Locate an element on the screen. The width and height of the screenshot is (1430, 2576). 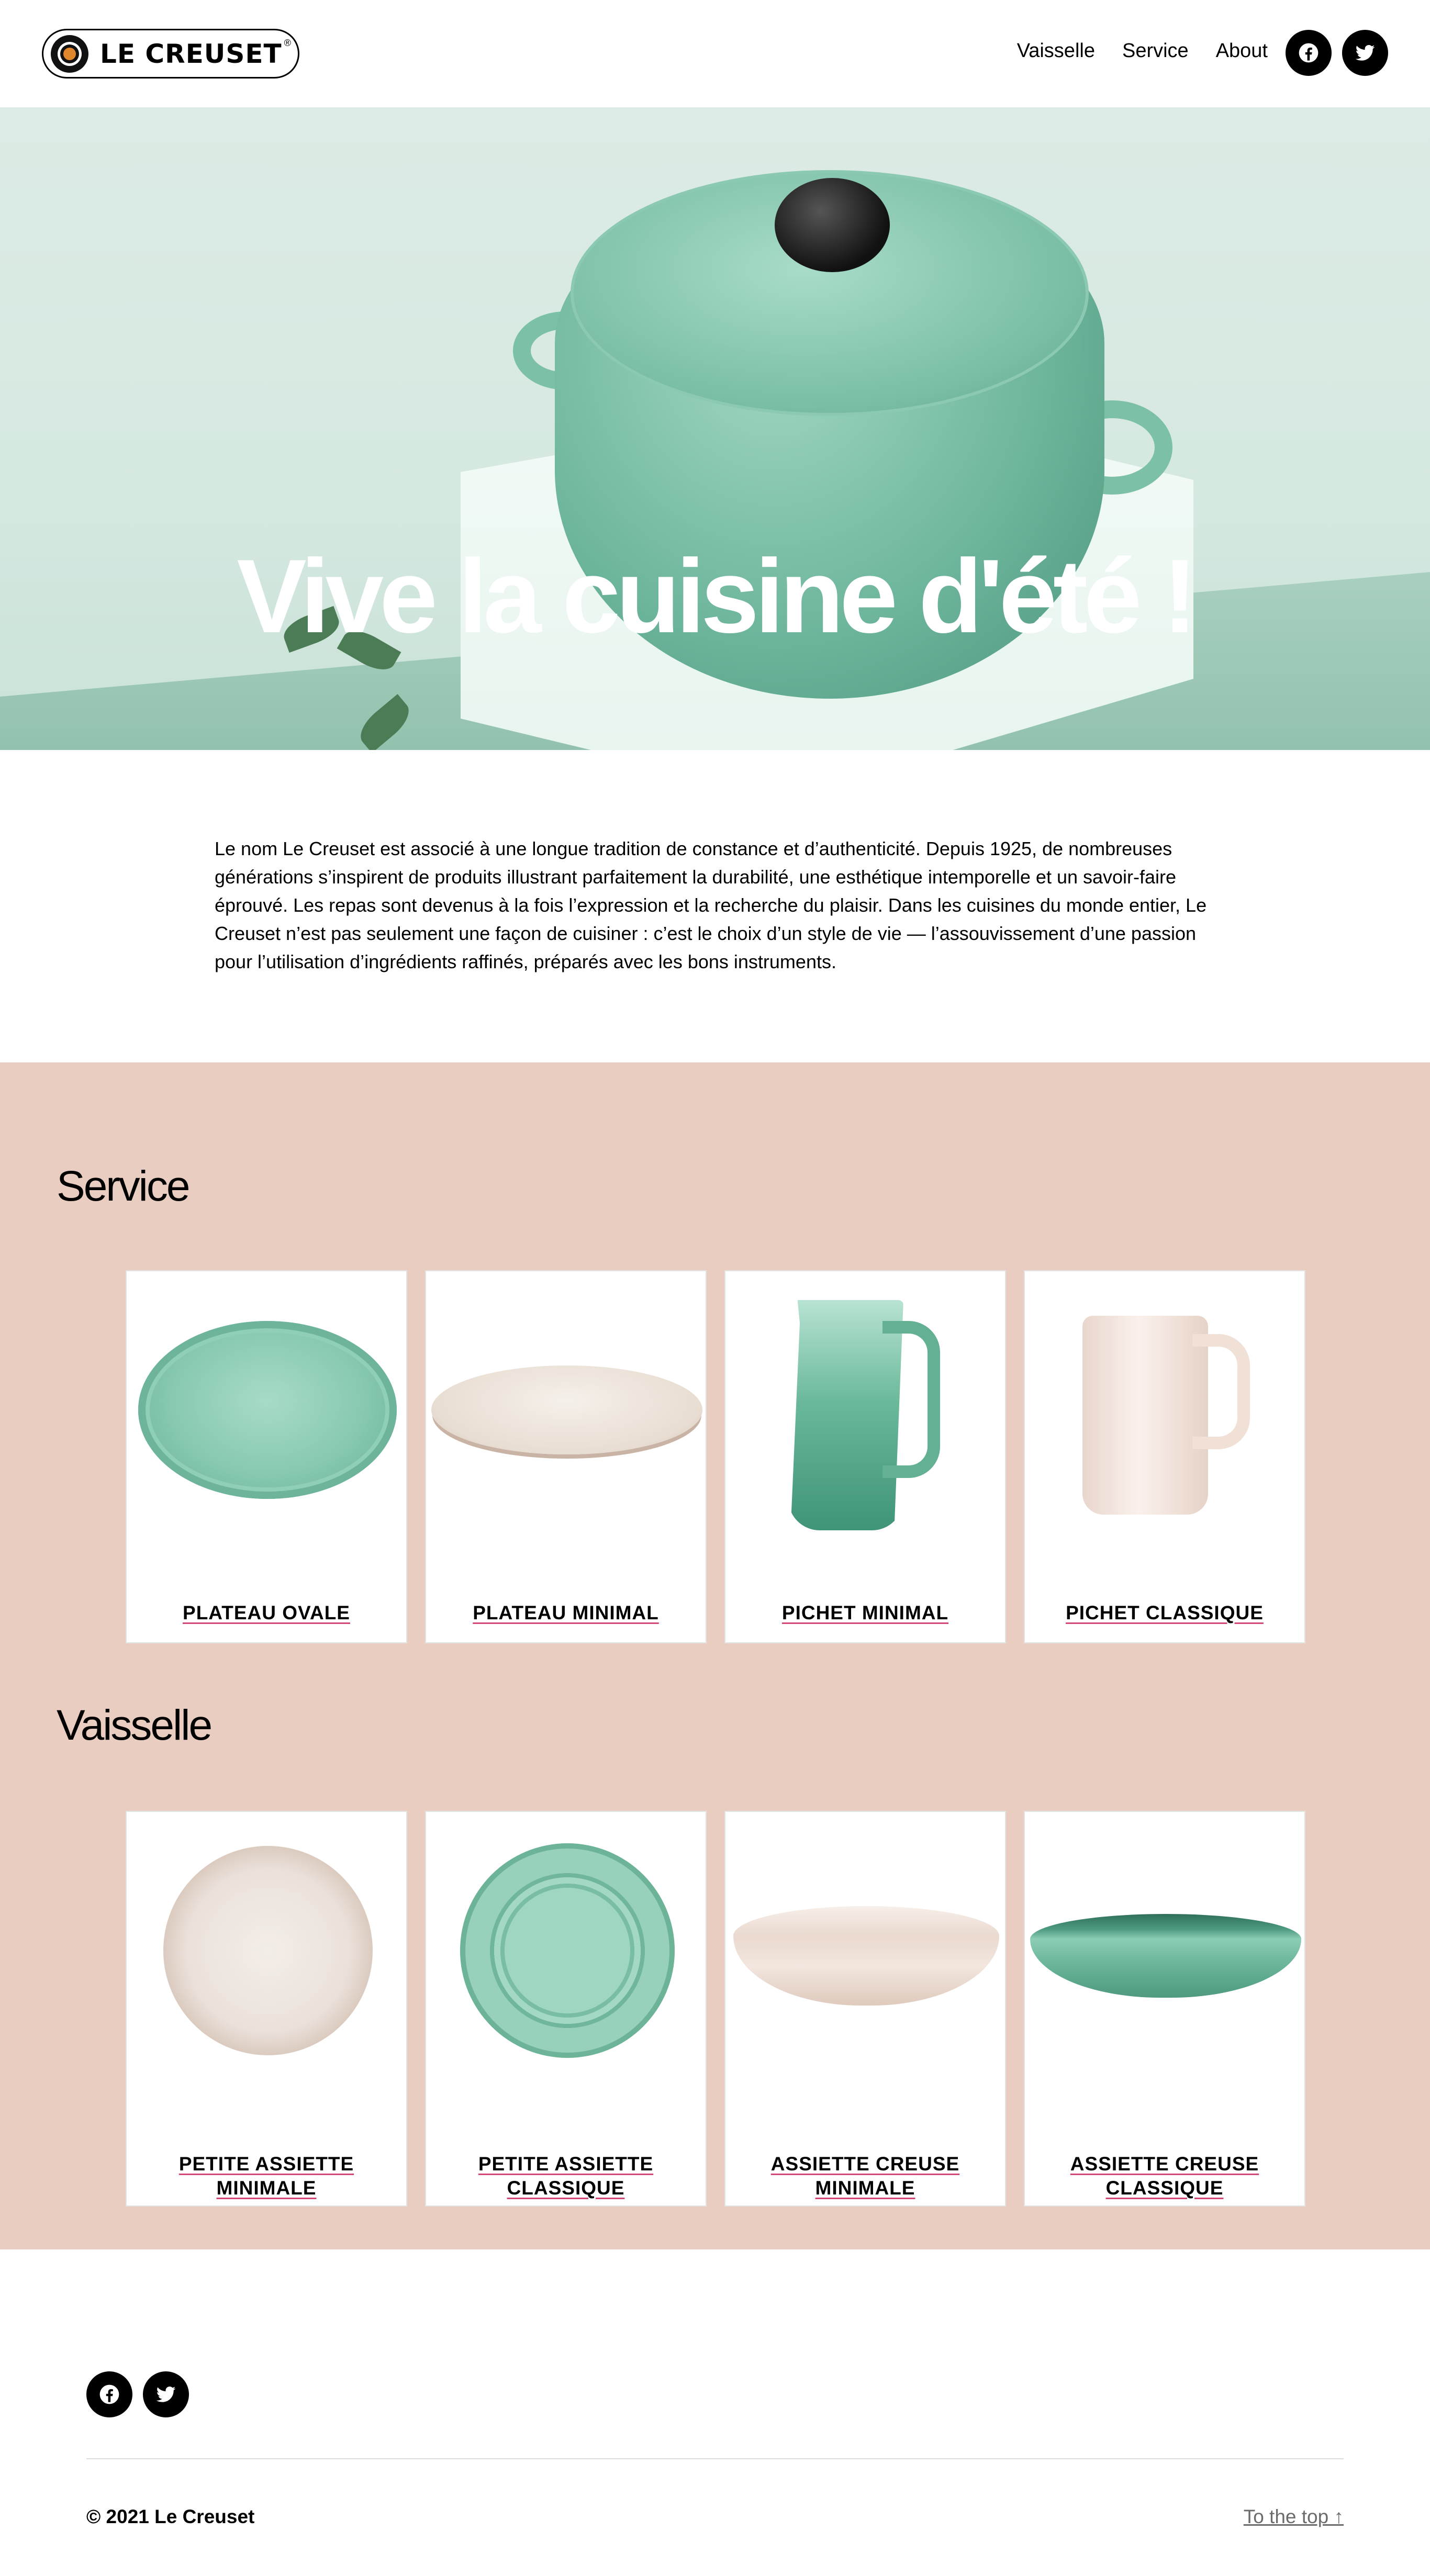
nav-vaisselle: Vaisselle is located at coordinates (1056, 51).